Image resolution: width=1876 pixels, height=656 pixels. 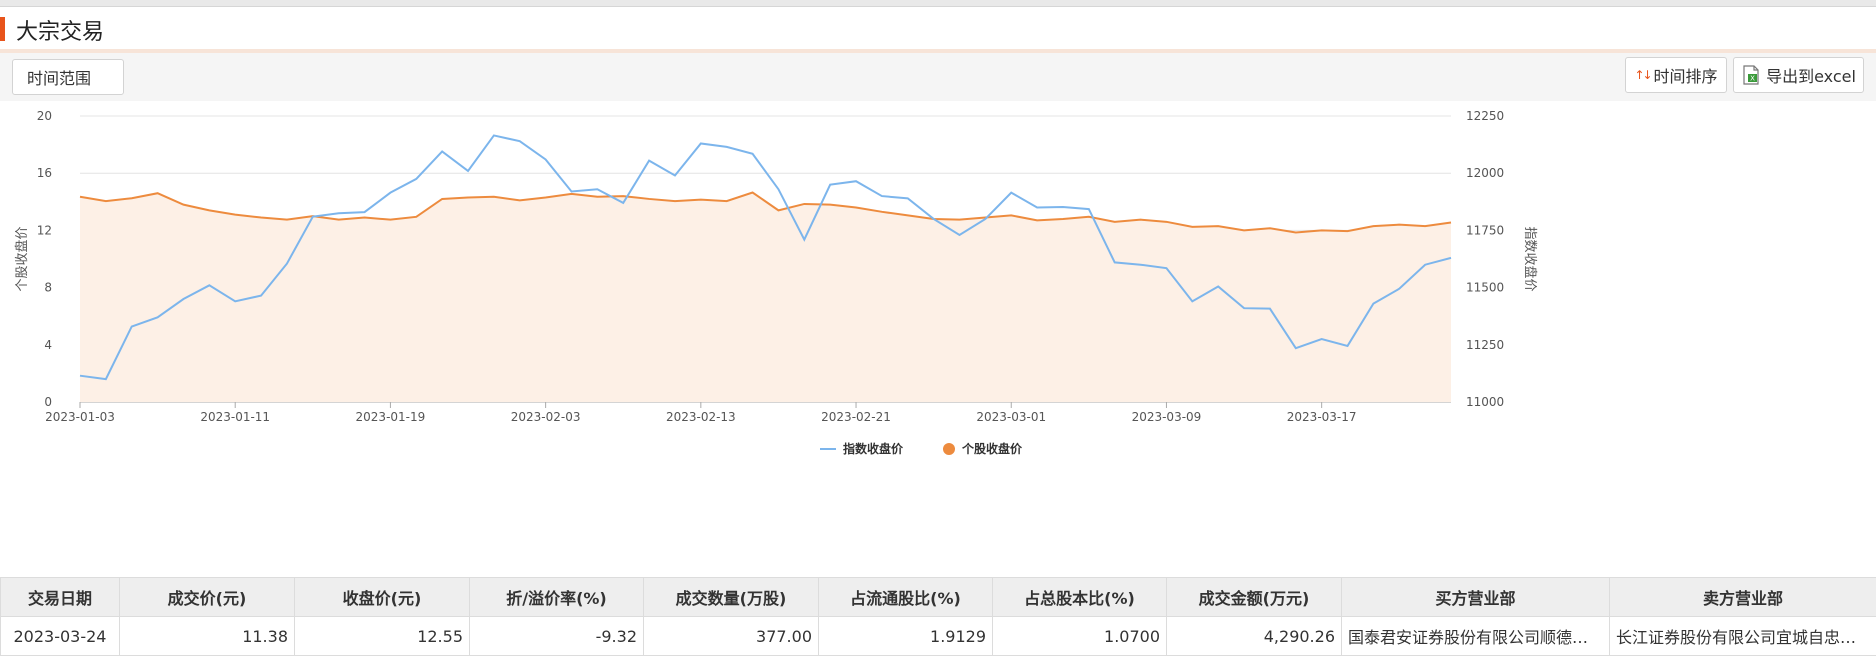 What do you see at coordinates (1485, 402) in the screenshot?
I see `y-right-tick-label: 11000` at bounding box center [1485, 402].